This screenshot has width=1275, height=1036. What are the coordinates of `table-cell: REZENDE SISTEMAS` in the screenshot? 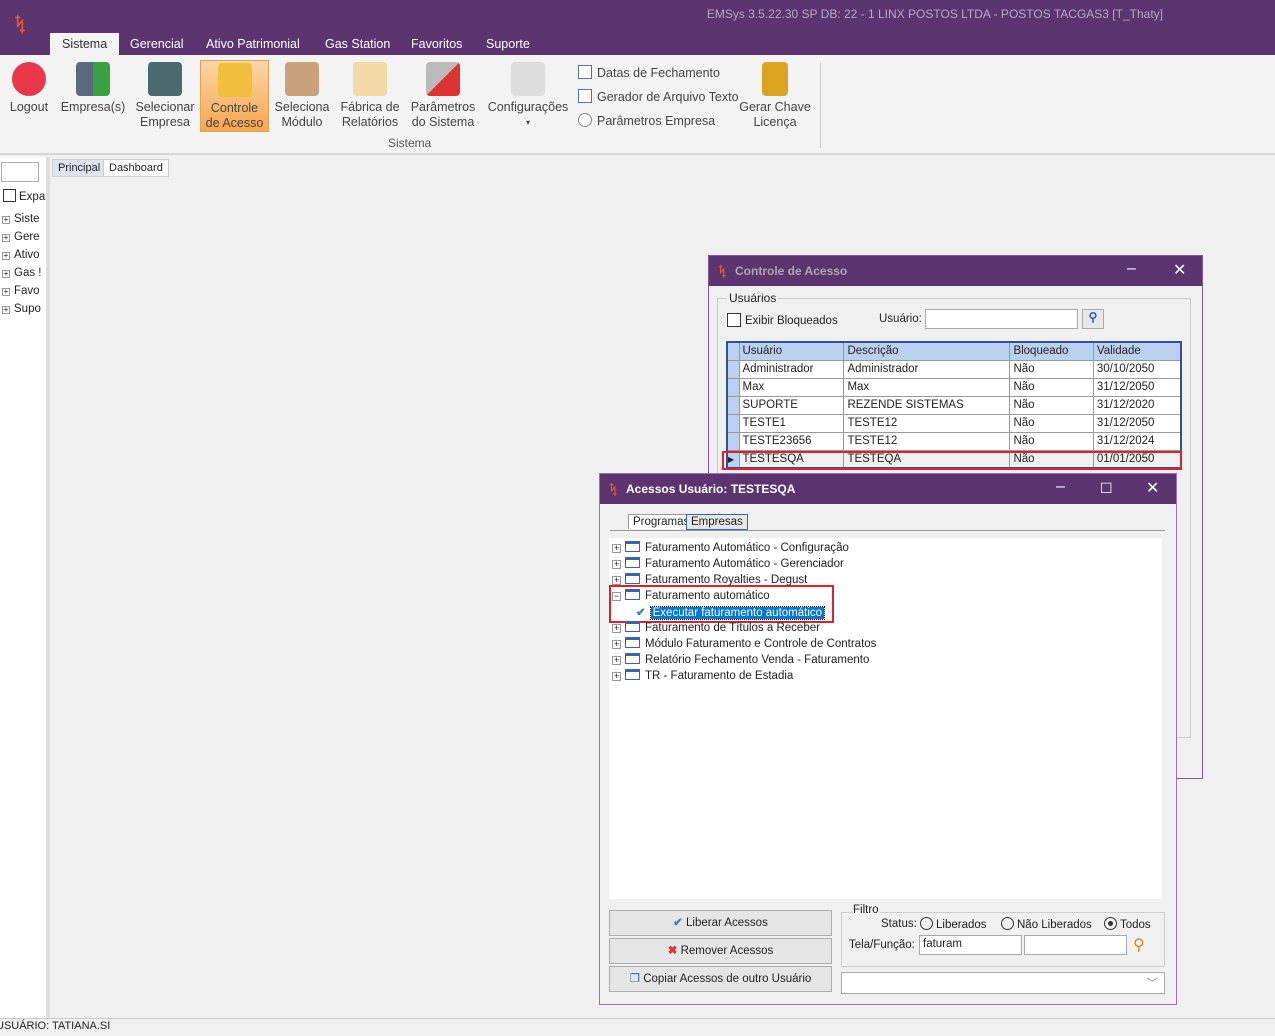 It's located at (927, 405).